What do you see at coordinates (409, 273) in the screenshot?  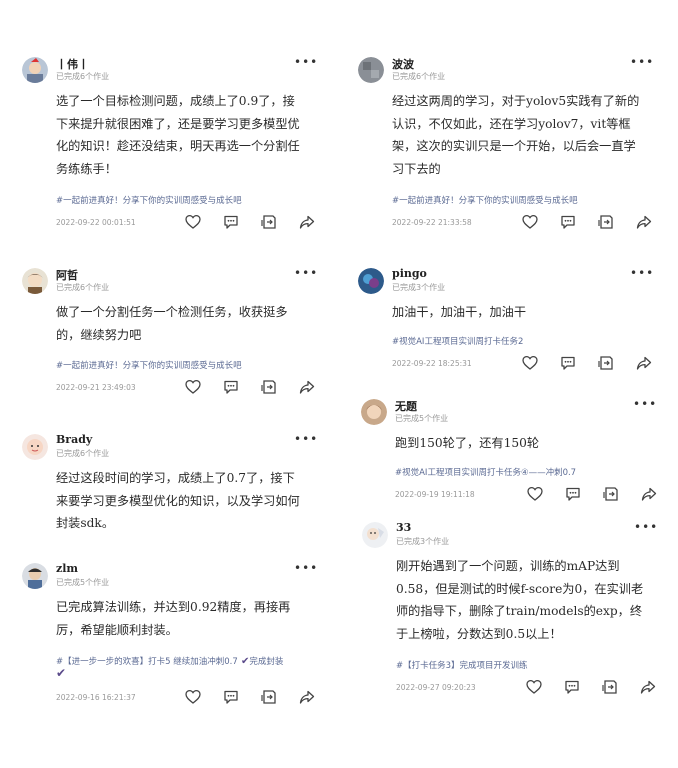 I see `username: pingo` at bounding box center [409, 273].